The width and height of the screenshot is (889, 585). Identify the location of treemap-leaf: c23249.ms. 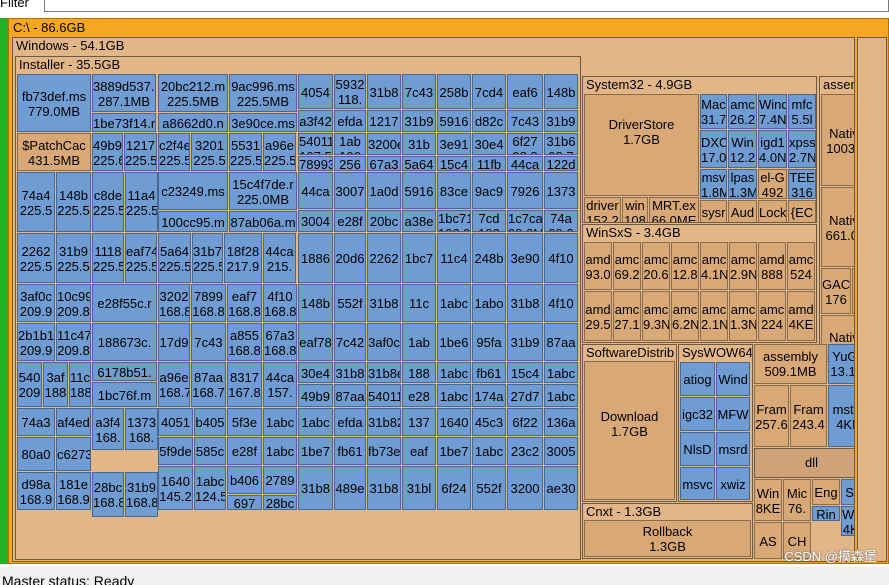
(193, 191).